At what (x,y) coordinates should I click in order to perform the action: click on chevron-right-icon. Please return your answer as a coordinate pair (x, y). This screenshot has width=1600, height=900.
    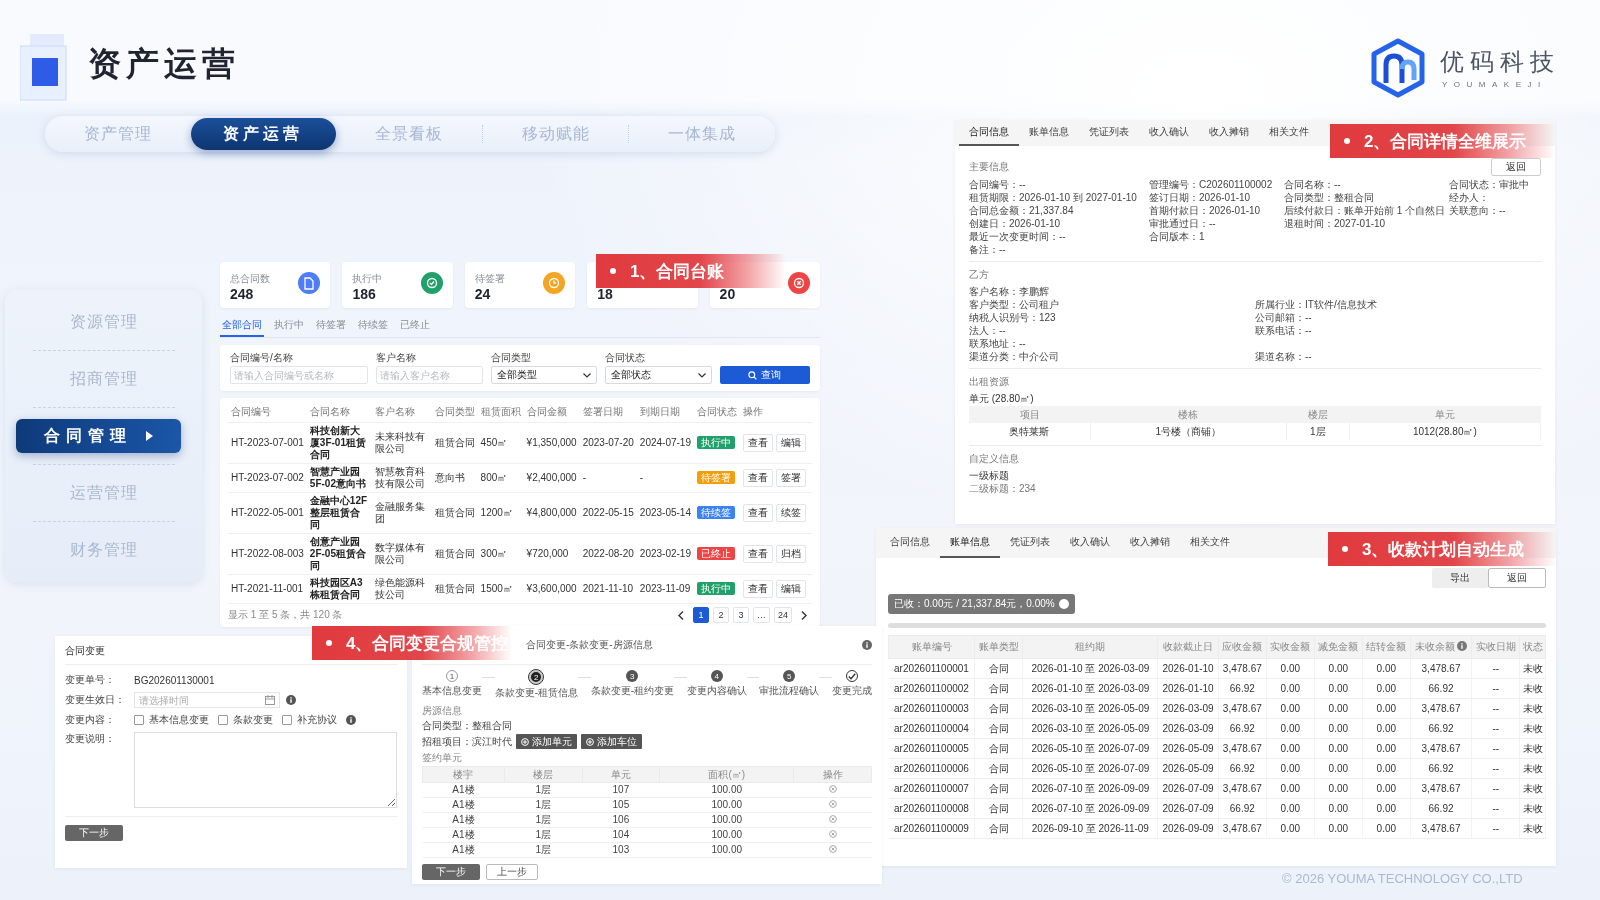
    Looking at the image, I should click on (804, 615).